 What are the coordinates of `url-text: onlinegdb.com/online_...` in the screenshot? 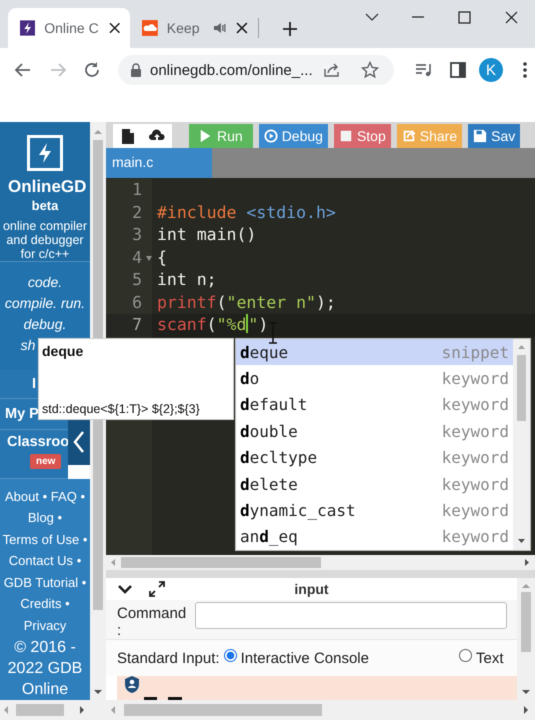 It's located at (231, 70).